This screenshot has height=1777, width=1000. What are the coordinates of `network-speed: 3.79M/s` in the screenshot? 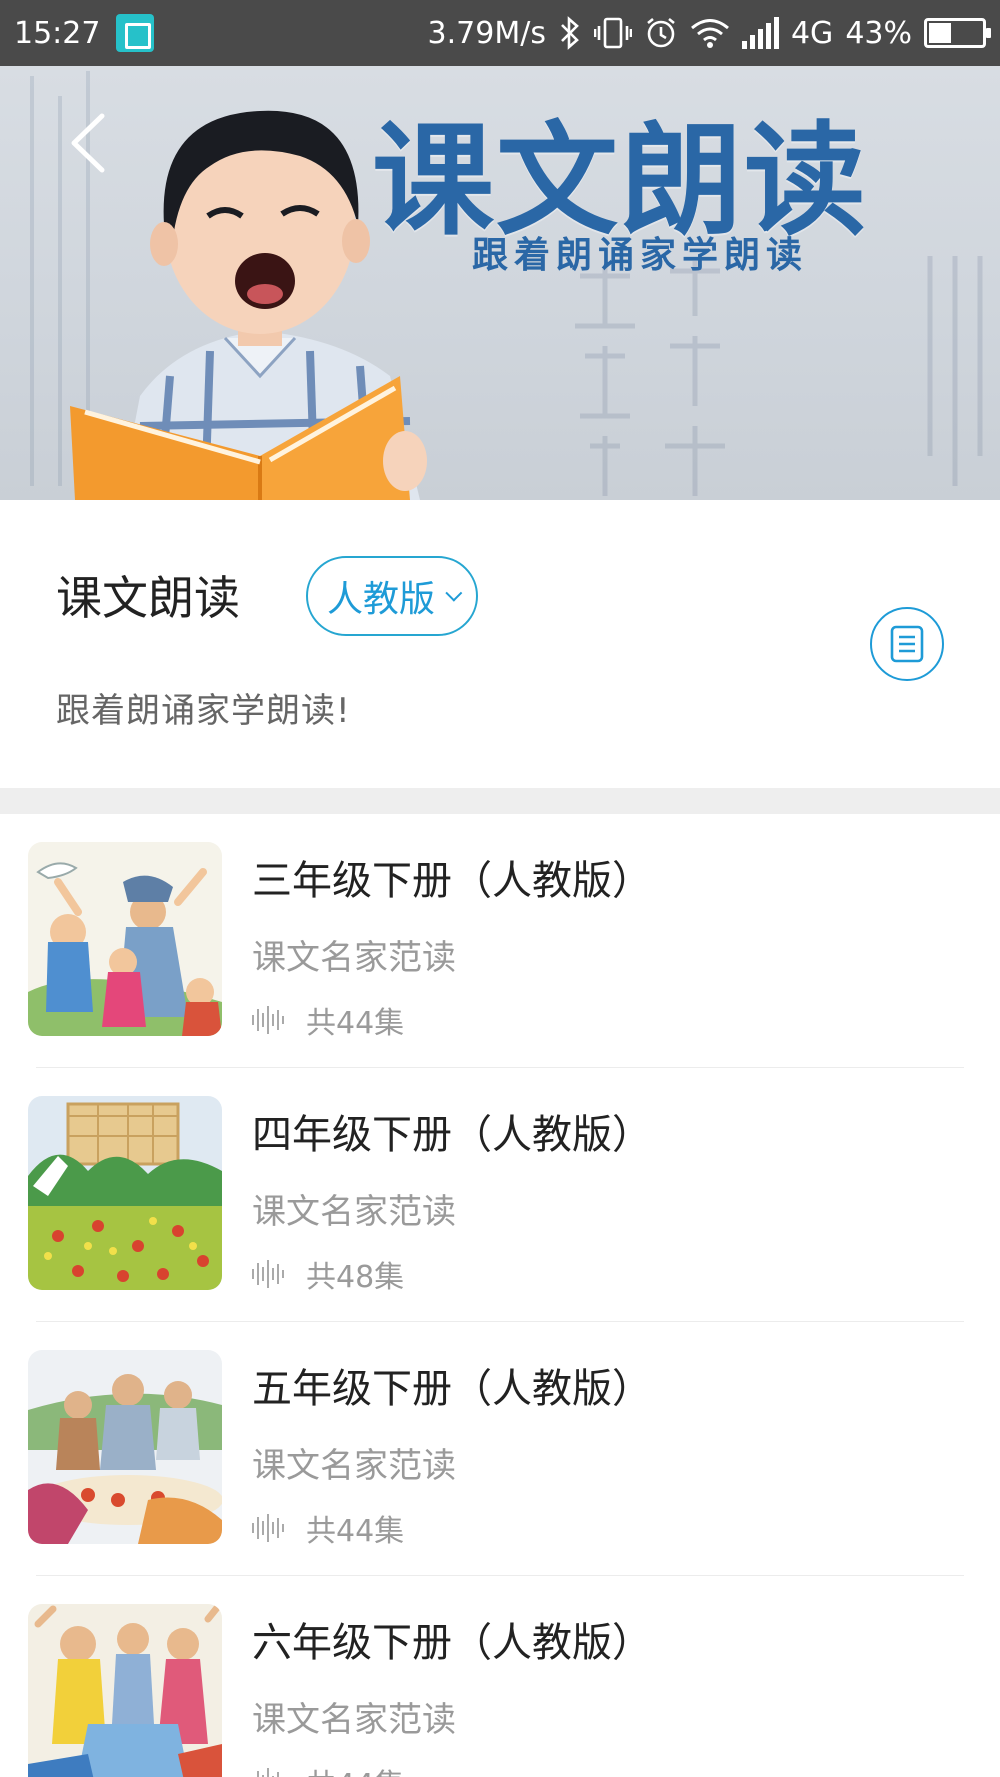 It's located at (486, 33).